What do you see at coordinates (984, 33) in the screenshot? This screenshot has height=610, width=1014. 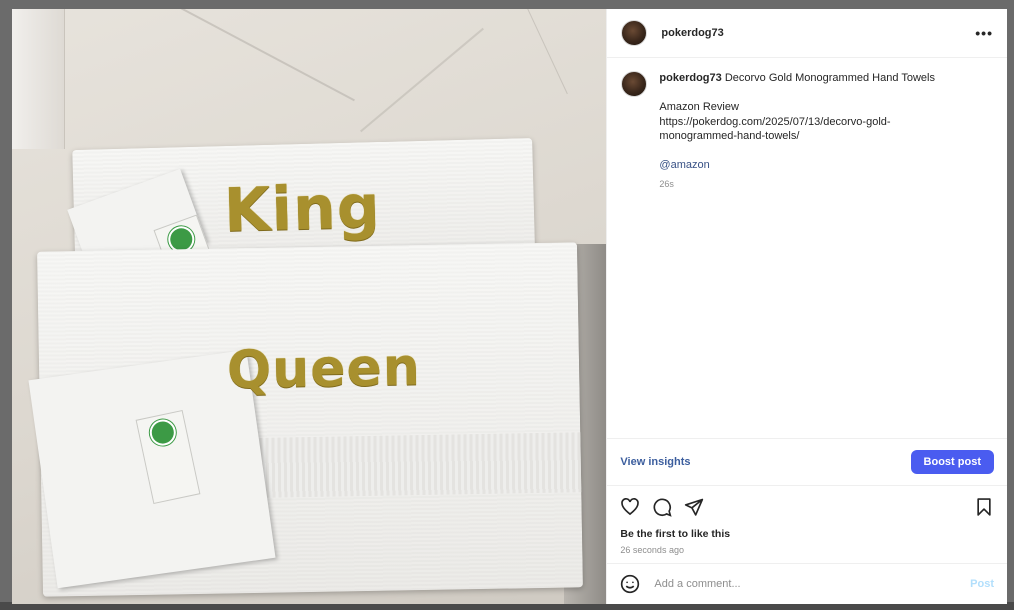 I see `more-options-icon: •••` at bounding box center [984, 33].